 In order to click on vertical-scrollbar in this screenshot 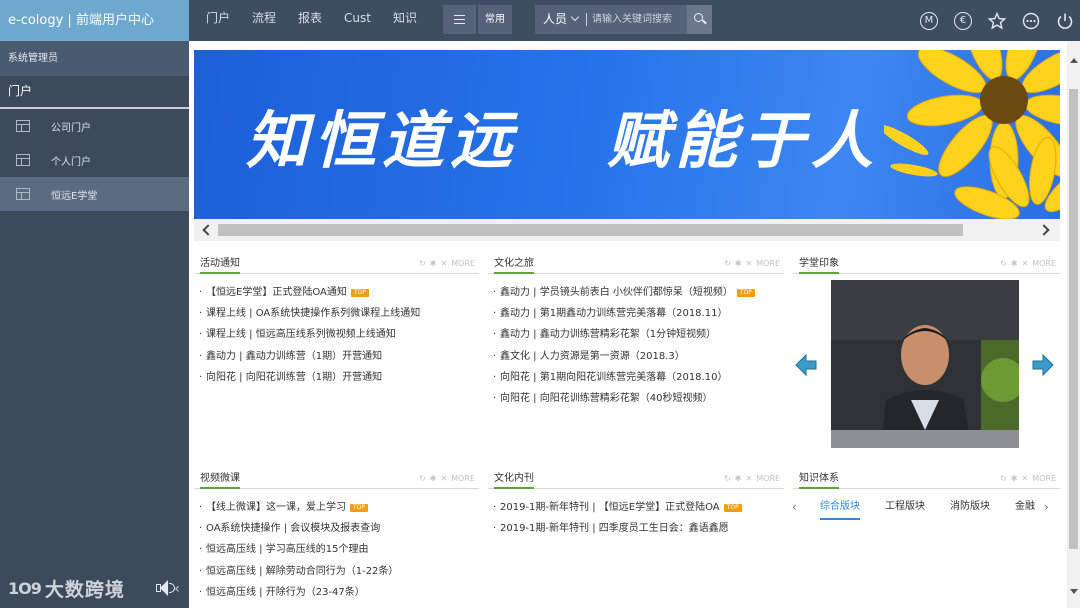, I will do `click(1073, 324)`.